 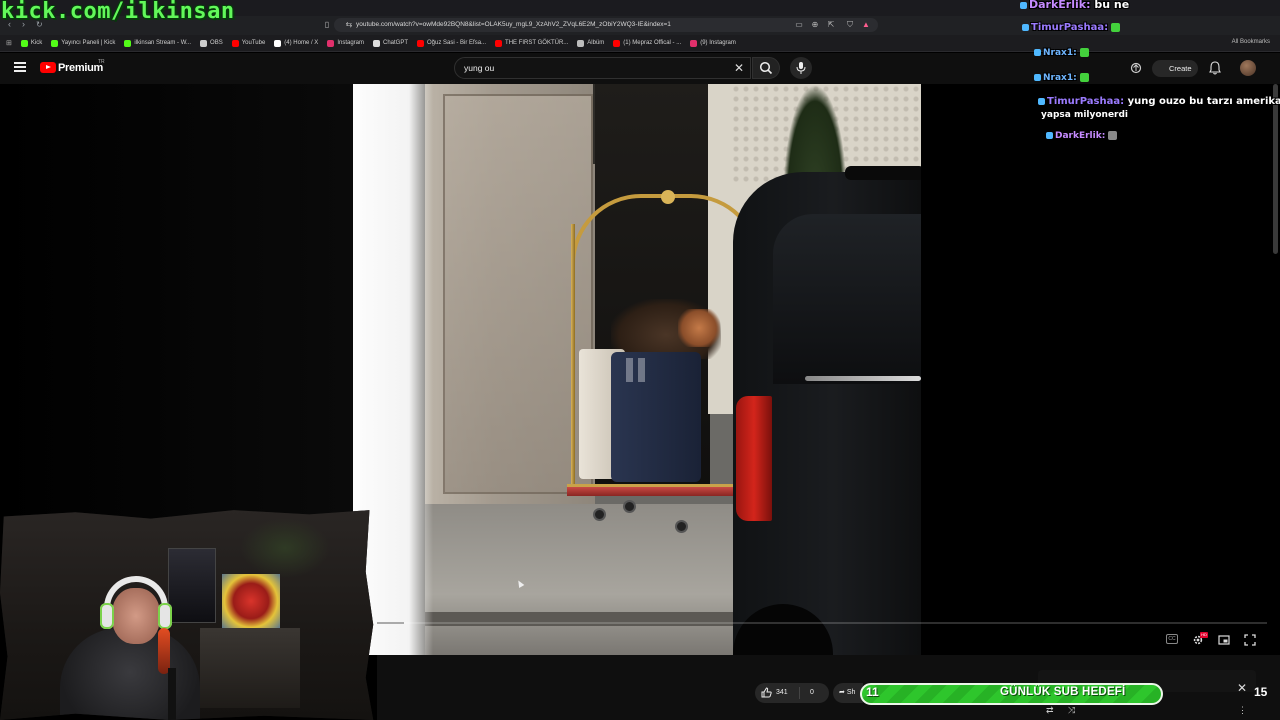 What do you see at coordinates (396, 43) in the screenshot?
I see `bookmark-label: ChatGPT` at bounding box center [396, 43].